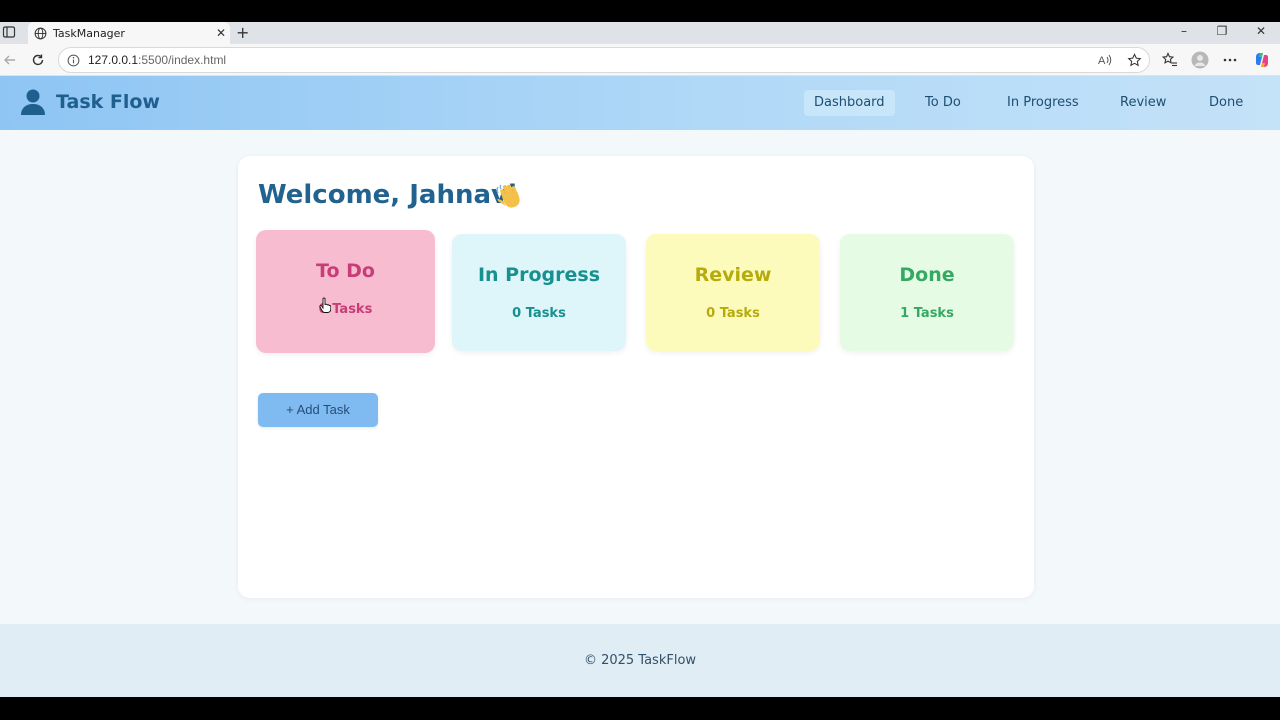 This screenshot has width=1280, height=720. What do you see at coordinates (345, 291) in the screenshot?
I see `todo-status-card: To Do 0 Tasks` at bounding box center [345, 291].